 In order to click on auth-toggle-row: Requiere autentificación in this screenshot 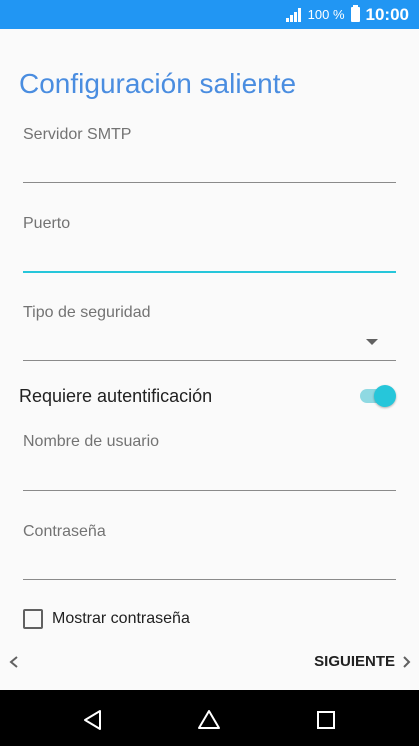, I will do `click(207, 396)`.